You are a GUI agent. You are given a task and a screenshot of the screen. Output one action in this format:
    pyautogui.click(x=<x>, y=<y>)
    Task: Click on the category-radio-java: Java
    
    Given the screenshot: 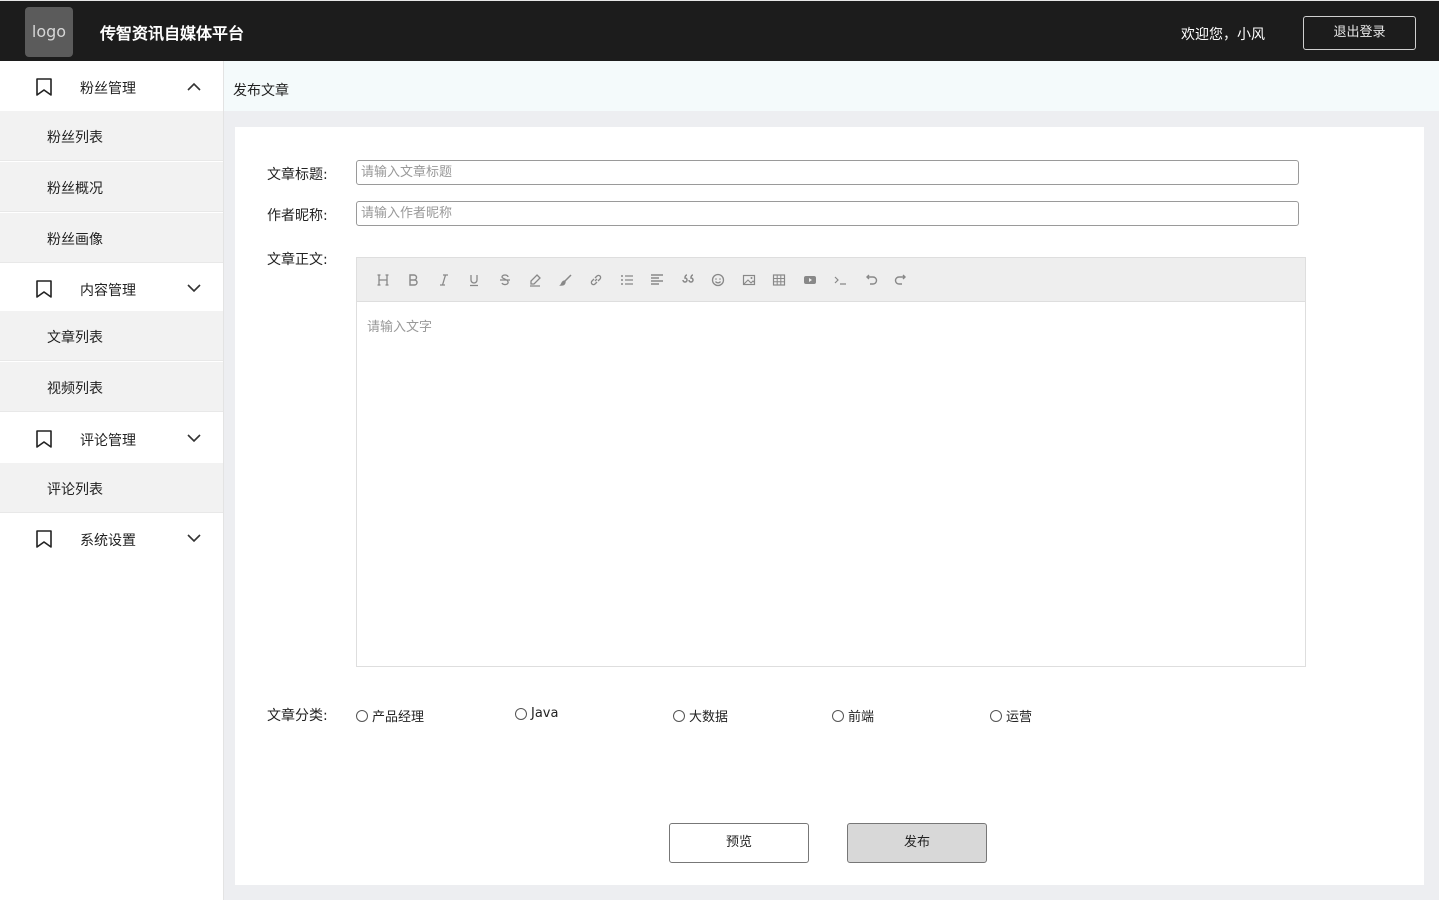 What is the action you would take?
    pyautogui.click(x=536, y=713)
    